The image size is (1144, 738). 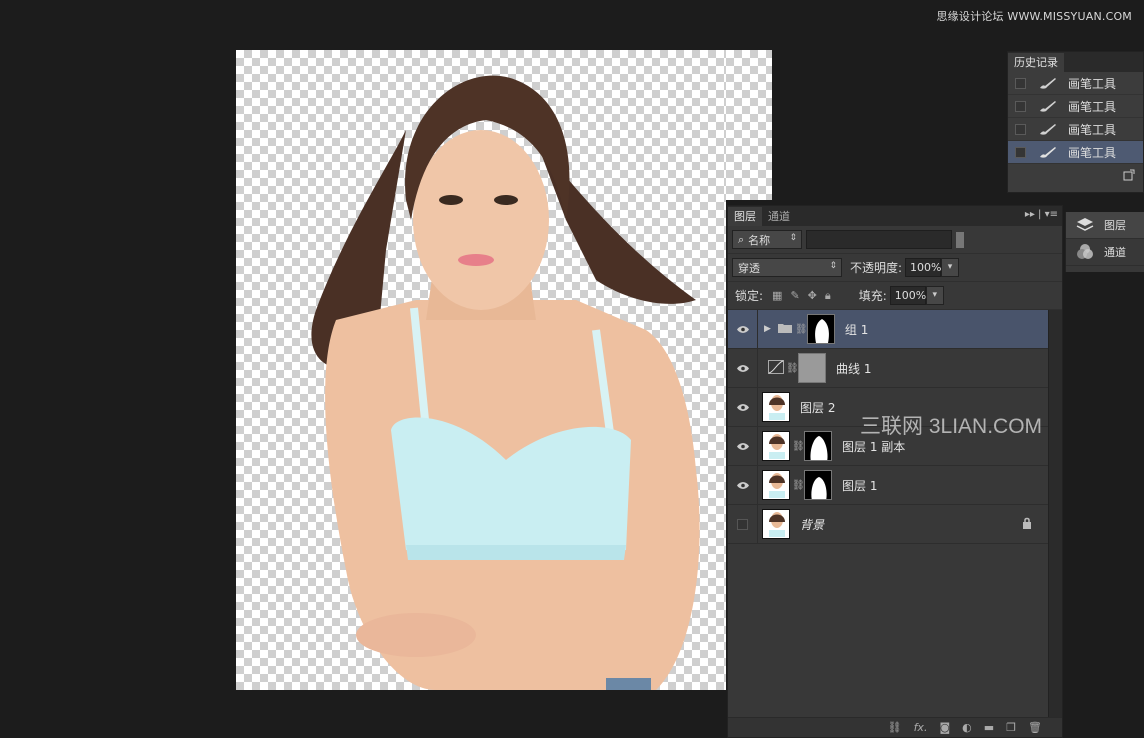 I want to click on layer-row-background: 背景, so click(x=888, y=524).